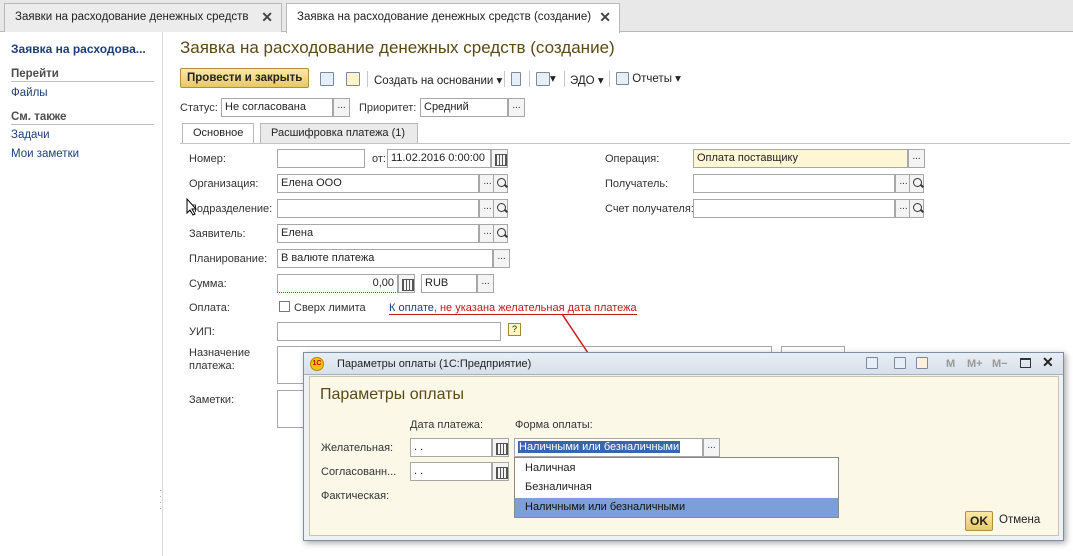 The image size is (1073, 556). Describe the element at coordinates (975, 364) in the screenshot. I see `memory-plus-button: M+` at that location.